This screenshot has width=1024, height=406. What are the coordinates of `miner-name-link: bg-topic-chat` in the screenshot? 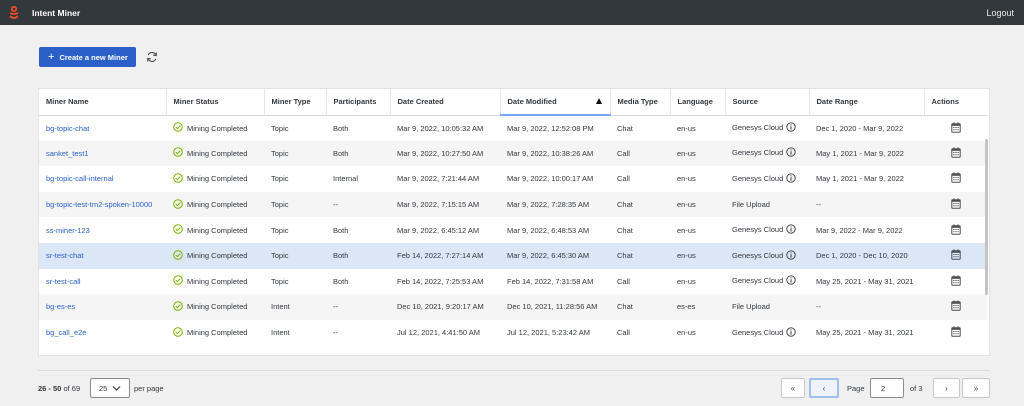 It's located at (102, 128).